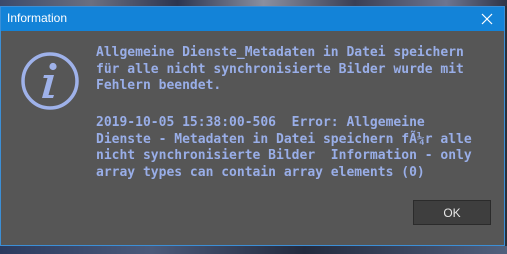 The image size is (507, 254). What do you see at coordinates (452, 212) in the screenshot?
I see `ok-button: OK` at bounding box center [452, 212].